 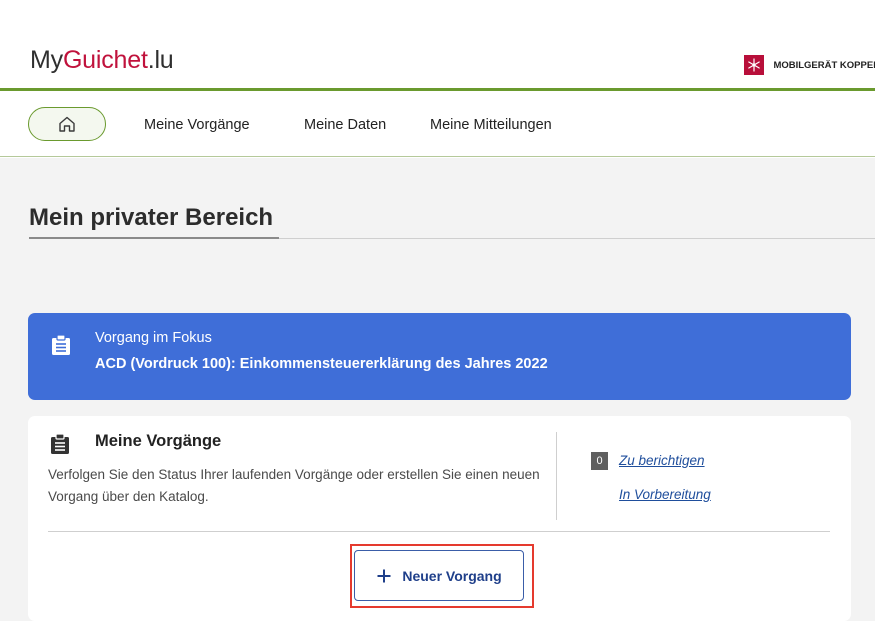 I want to click on title-underline, so click(x=154, y=238).